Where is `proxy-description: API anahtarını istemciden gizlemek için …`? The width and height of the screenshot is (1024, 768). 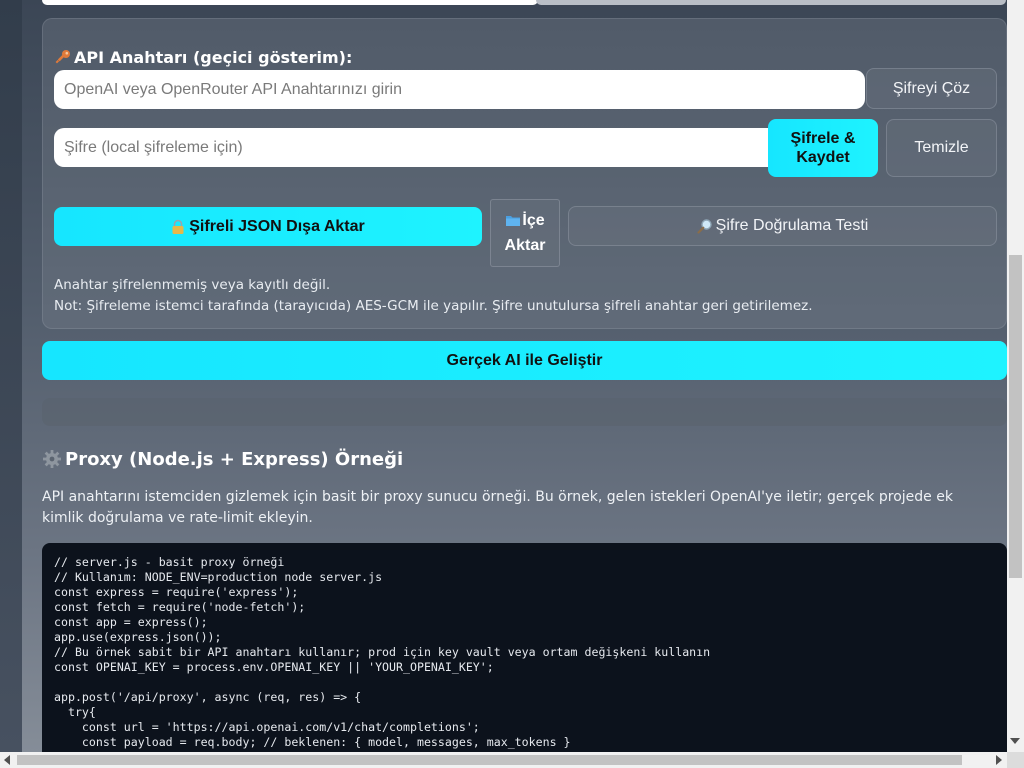
proxy-description: API anahtarını istemciden gizlemek için … is located at coordinates (497, 507).